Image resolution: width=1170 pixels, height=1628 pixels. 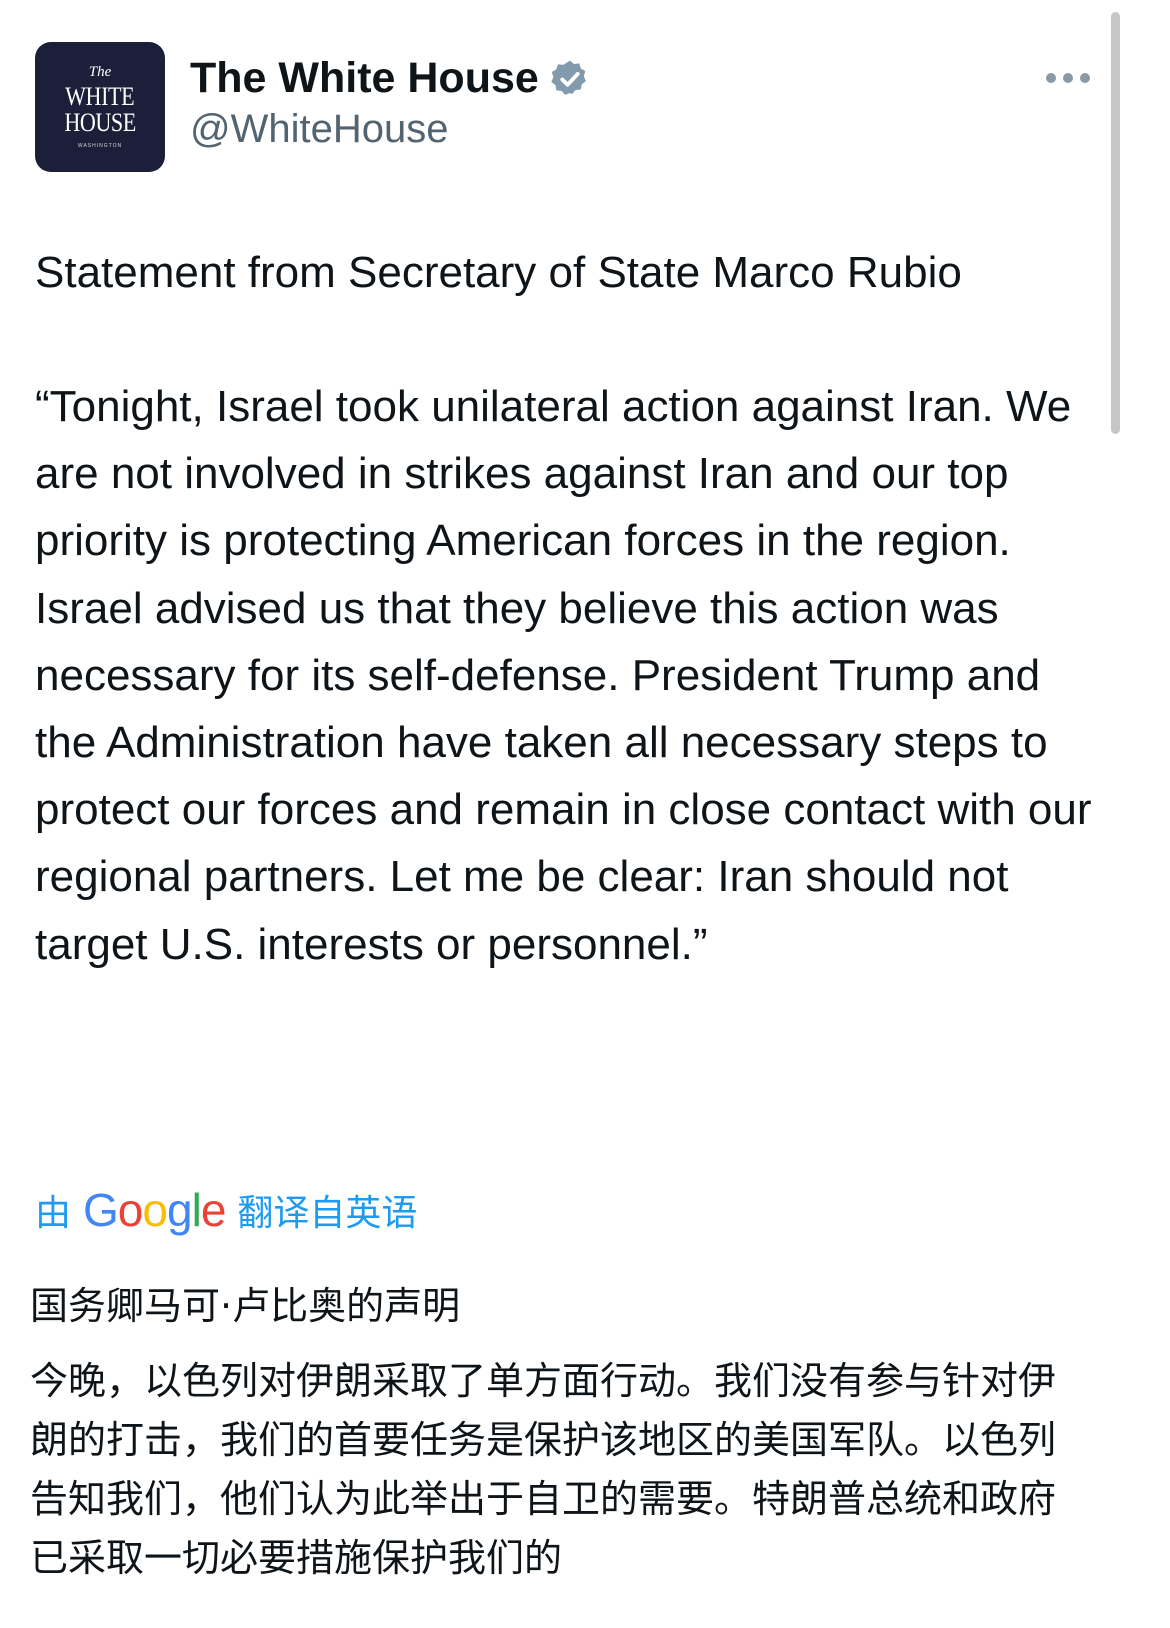 What do you see at coordinates (568, 77) in the screenshot?
I see `verified-badge-icon` at bounding box center [568, 77].